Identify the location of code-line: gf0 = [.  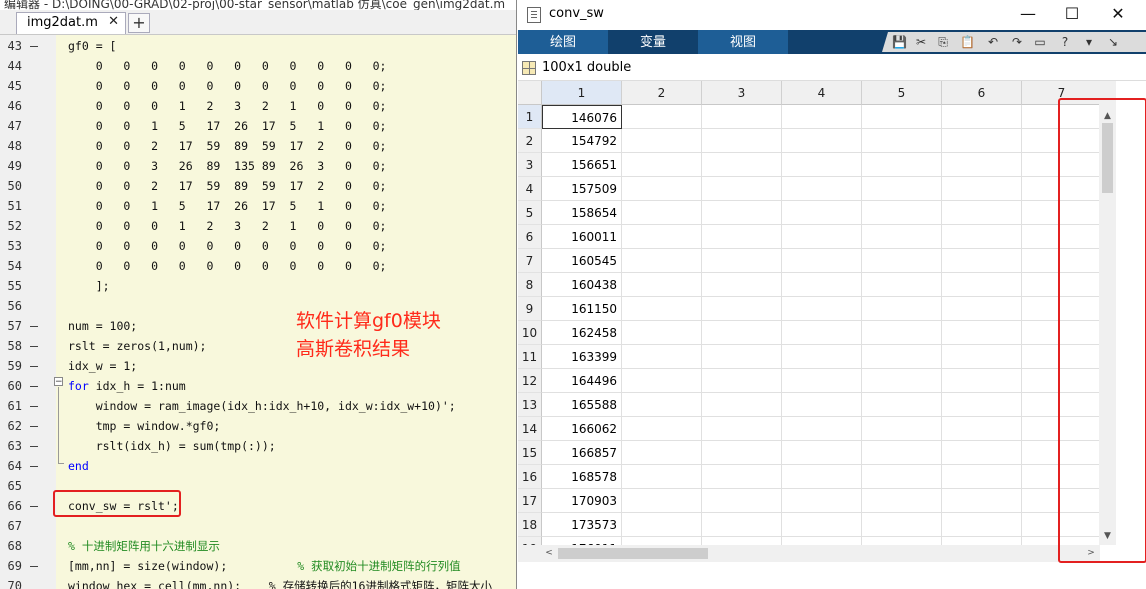
(92, 46).